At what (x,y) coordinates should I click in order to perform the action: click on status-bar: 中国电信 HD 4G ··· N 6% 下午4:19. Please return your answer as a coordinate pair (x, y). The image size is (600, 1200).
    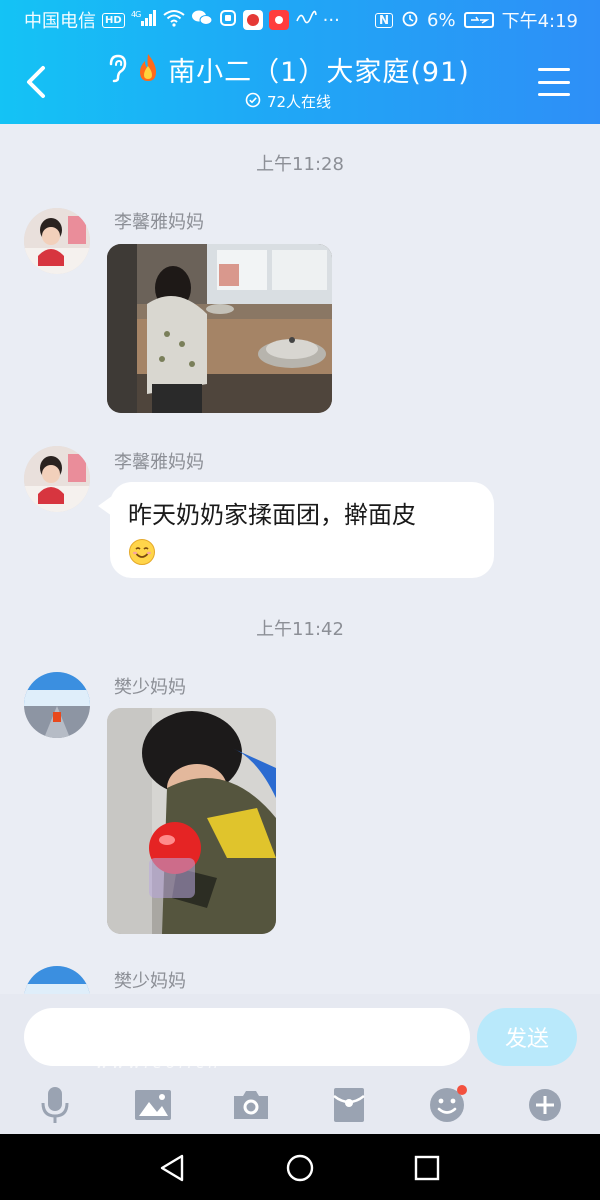
    Looking at the image, I should click on (300, 20).